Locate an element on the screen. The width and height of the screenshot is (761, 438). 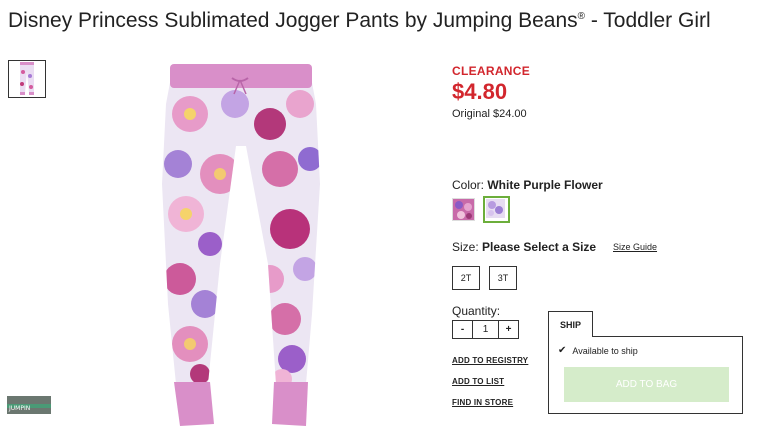
tab-ship: SHIP is located at coordinates (570, 324).